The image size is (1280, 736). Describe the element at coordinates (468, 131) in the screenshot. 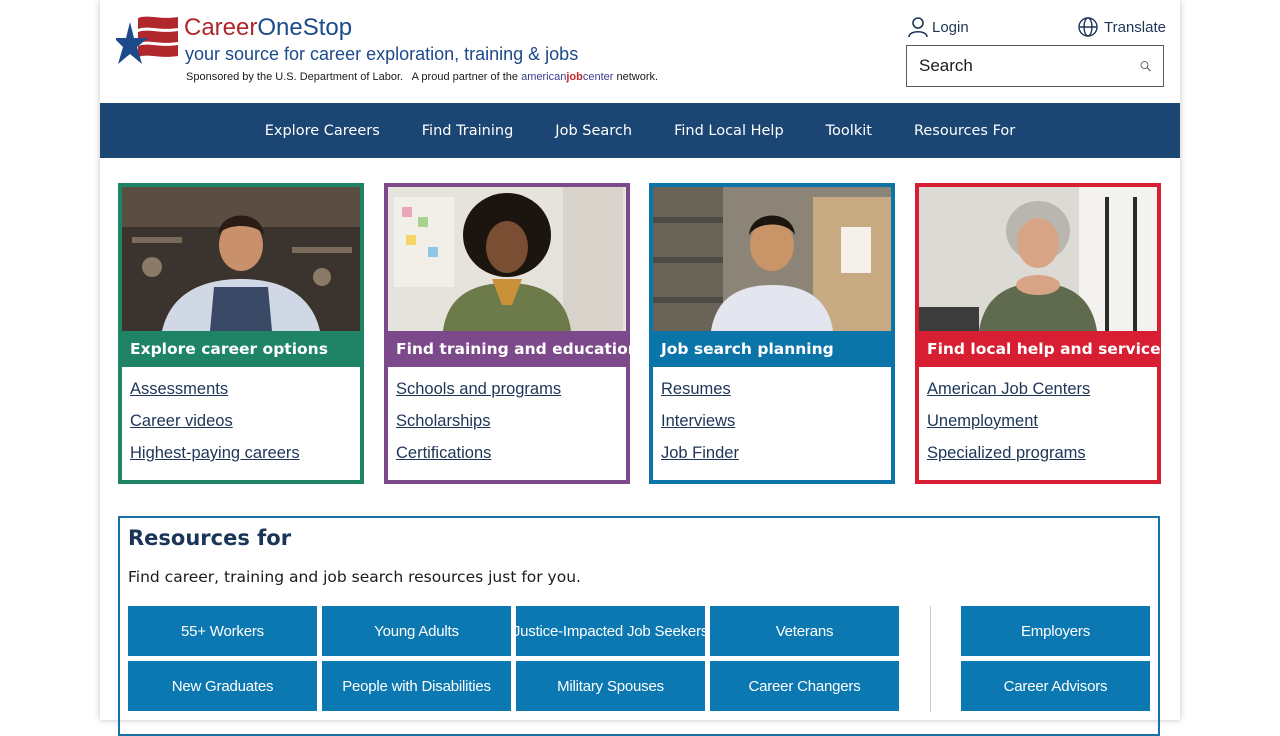

I see `nav-find-training: Find Training` at that location.